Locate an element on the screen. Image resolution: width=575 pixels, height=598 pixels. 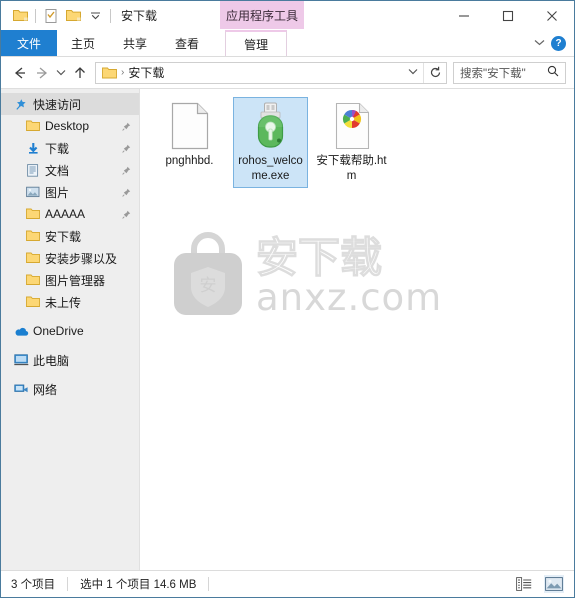
tab-file: 文件 is located at coordinates (29, 43).